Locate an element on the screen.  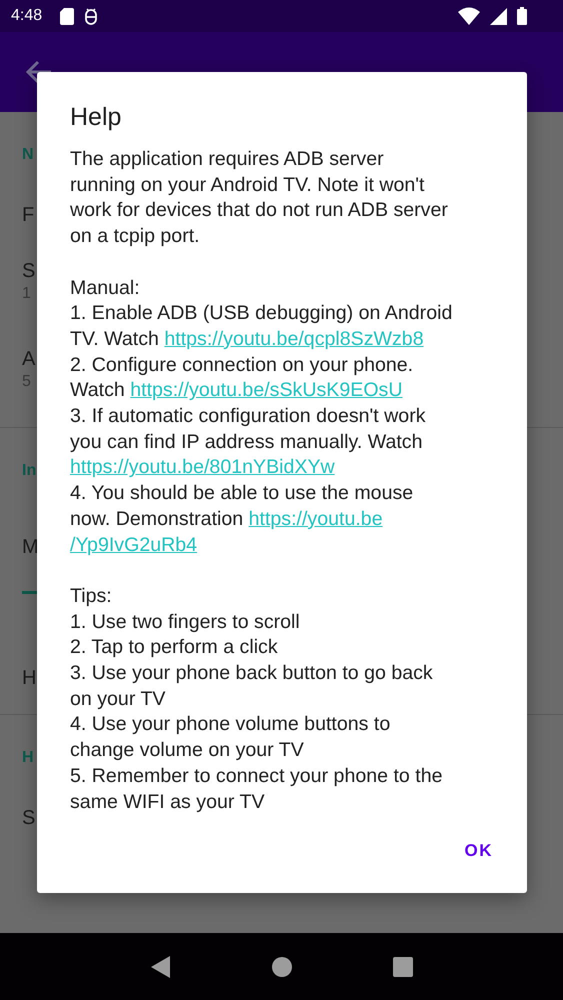
preference-title: F is located at coordinates (28, 215).